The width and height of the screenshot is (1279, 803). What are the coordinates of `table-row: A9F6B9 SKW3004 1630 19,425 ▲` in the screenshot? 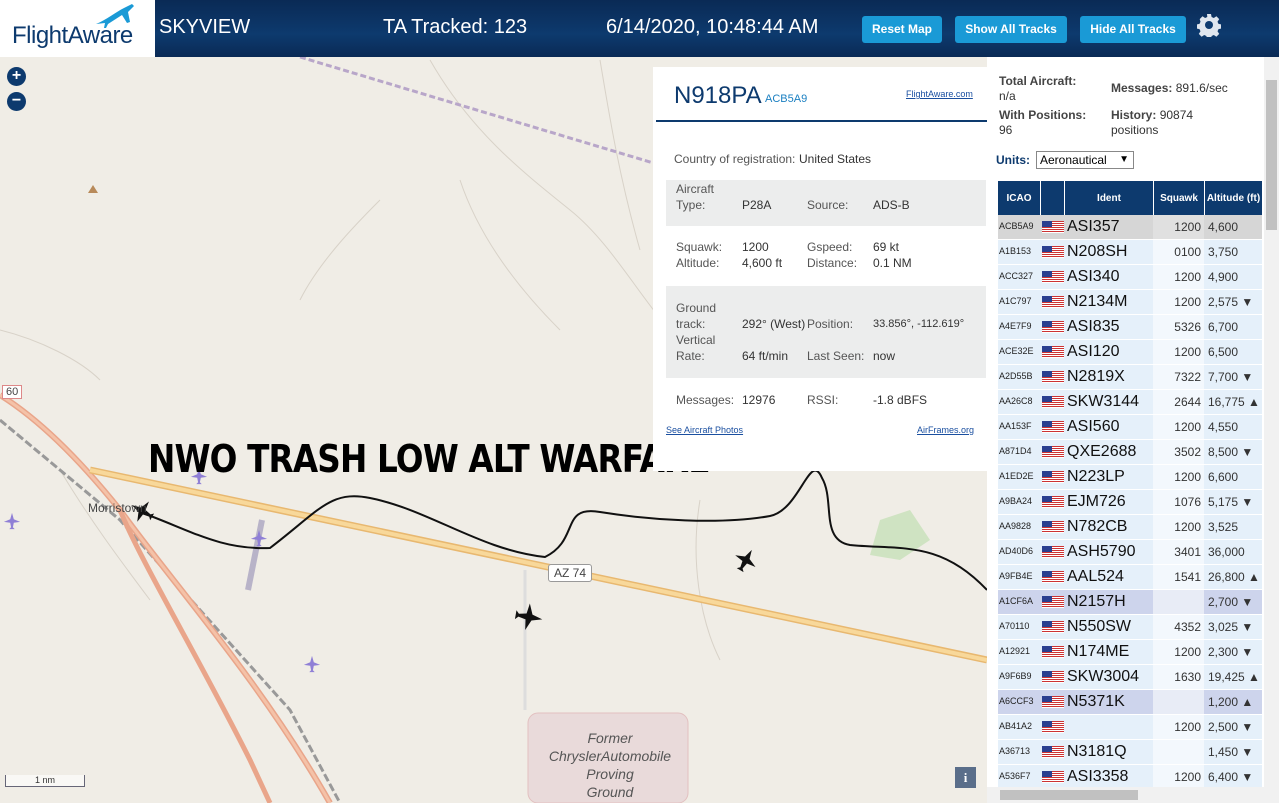 It's located at (1130, 677).